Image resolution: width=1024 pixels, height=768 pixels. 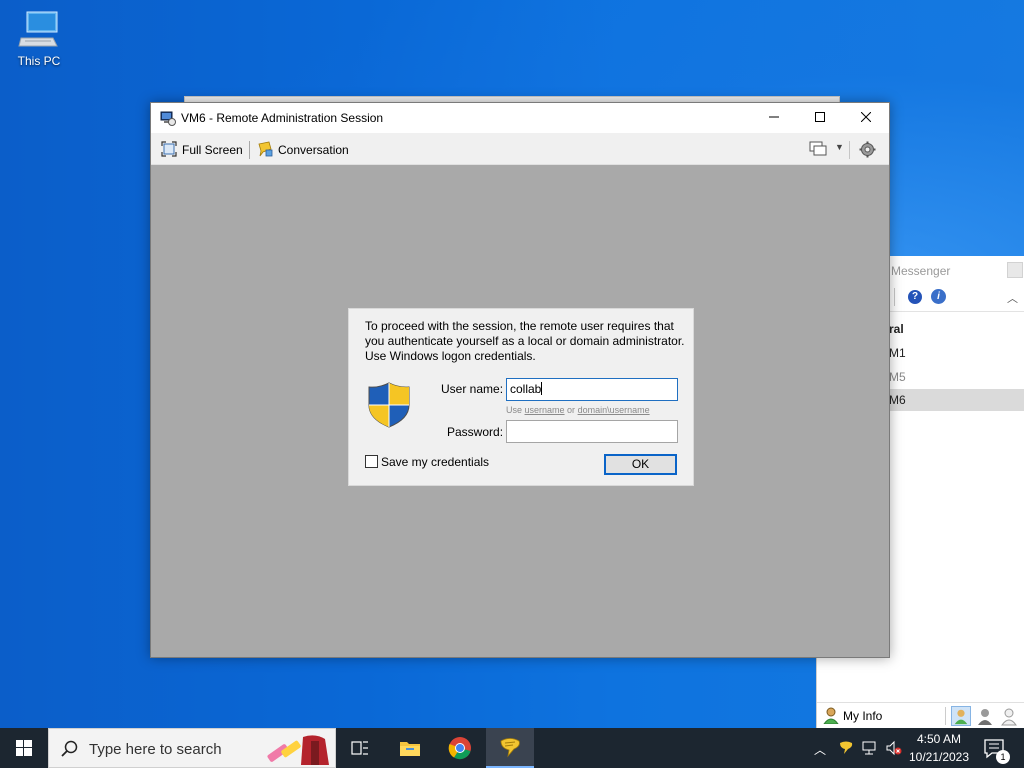 I want to click on messenger-icon, so click(x=510, y=748).